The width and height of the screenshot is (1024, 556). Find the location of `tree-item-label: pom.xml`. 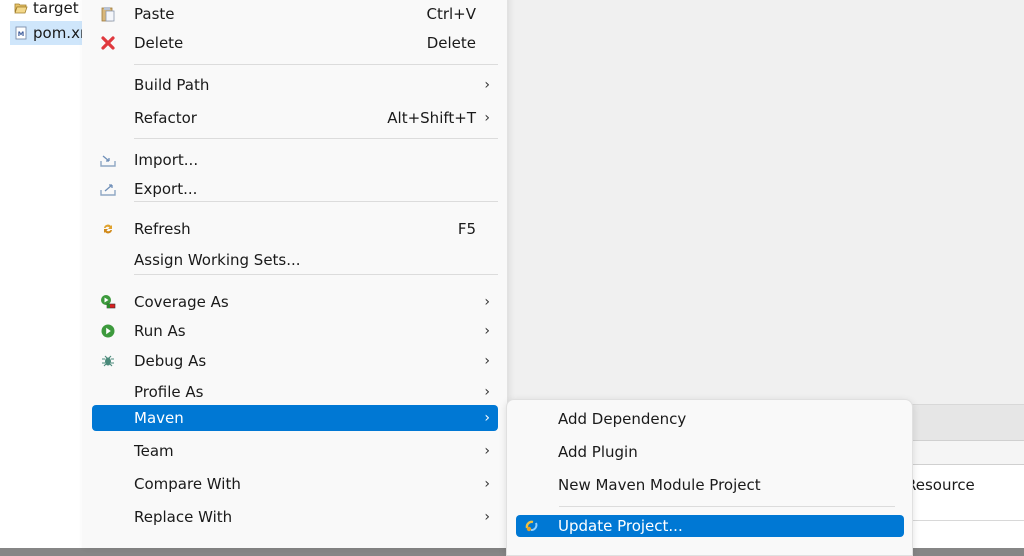

tree-item-label: pom.xml is located at coordinates (57, 33).